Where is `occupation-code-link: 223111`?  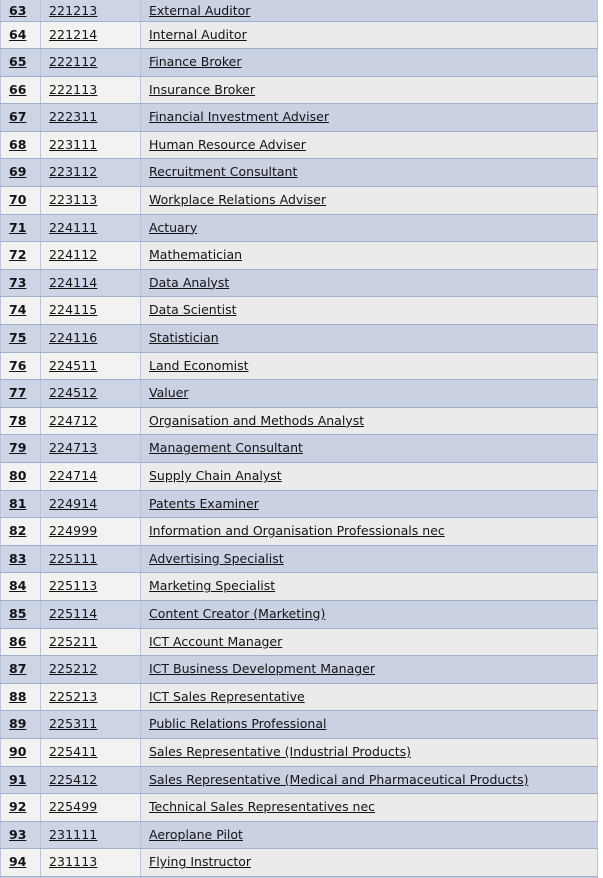
occupation-code-link: 223111 is located at coordinates (73, 144).